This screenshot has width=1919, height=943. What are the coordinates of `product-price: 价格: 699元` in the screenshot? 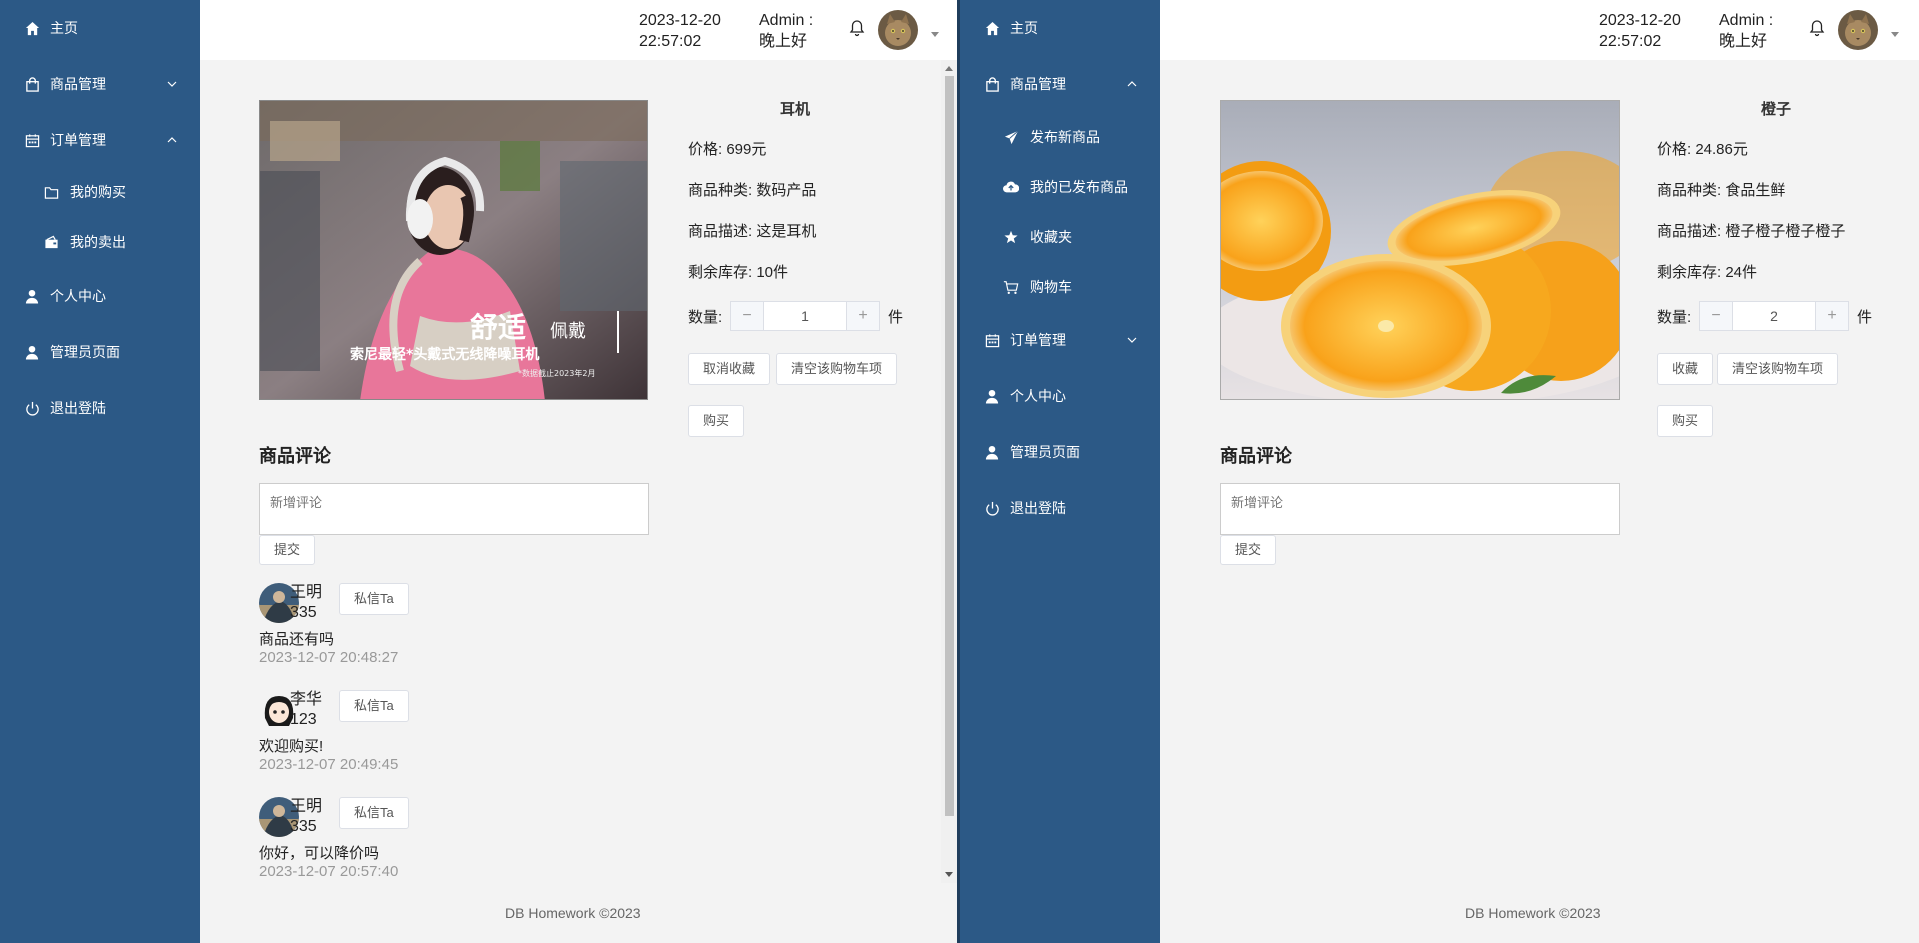 It's located at (727, 149).